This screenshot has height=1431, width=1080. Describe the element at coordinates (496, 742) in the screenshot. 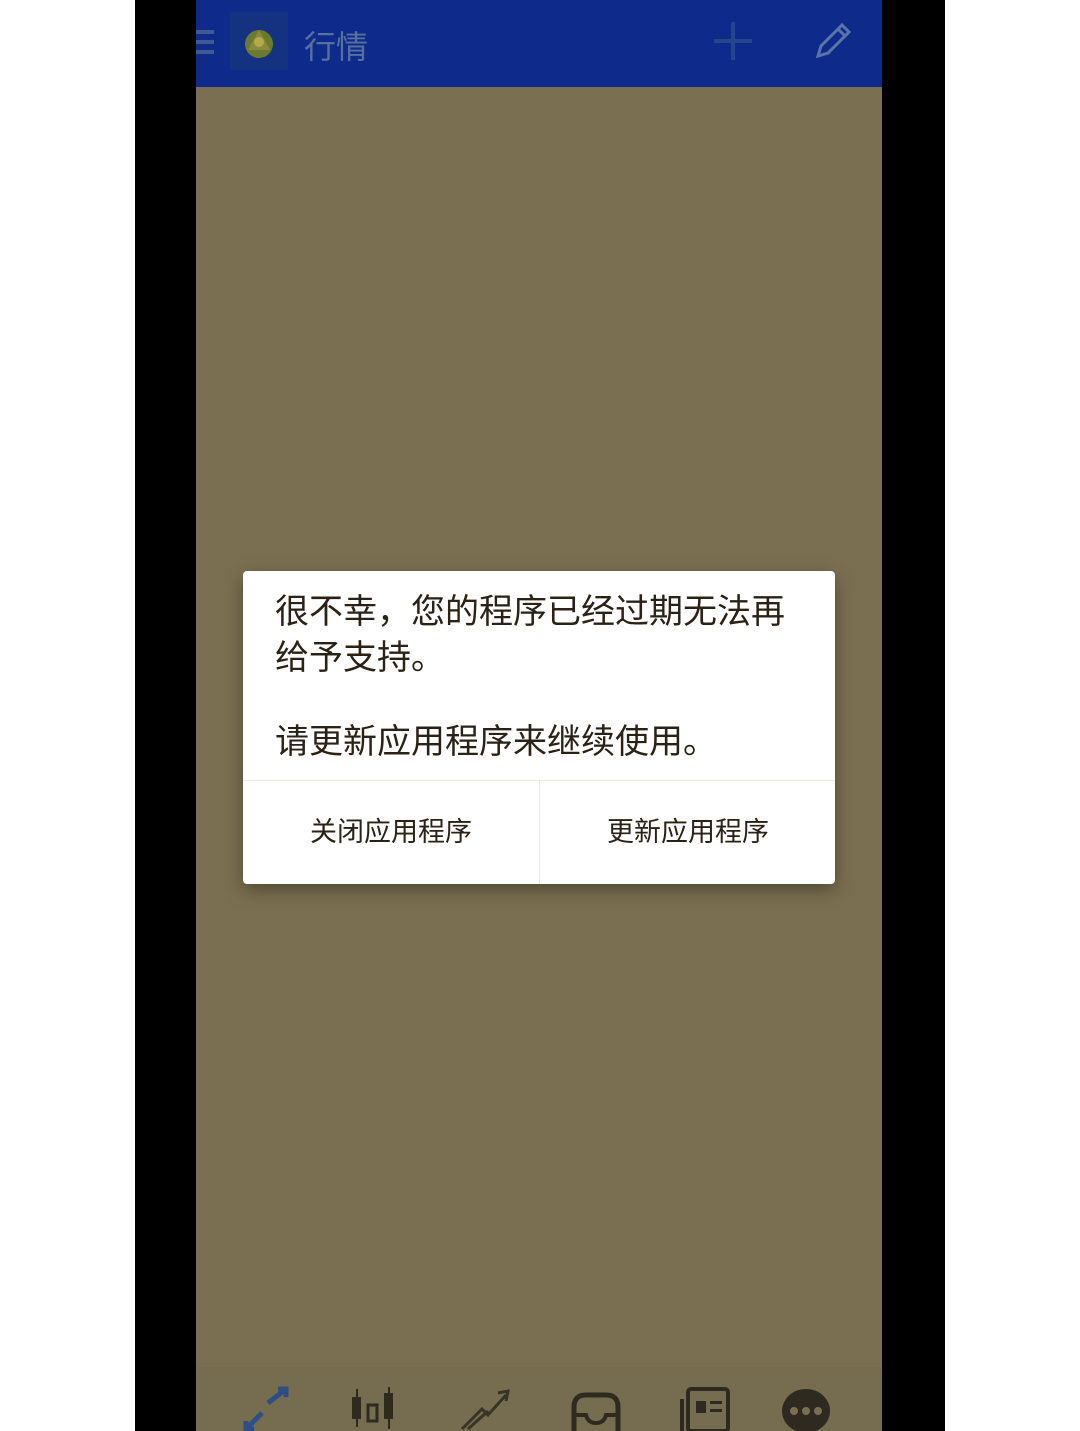

I see `dialog-message-line: 请更新应用程序来继续使用。` at that location.